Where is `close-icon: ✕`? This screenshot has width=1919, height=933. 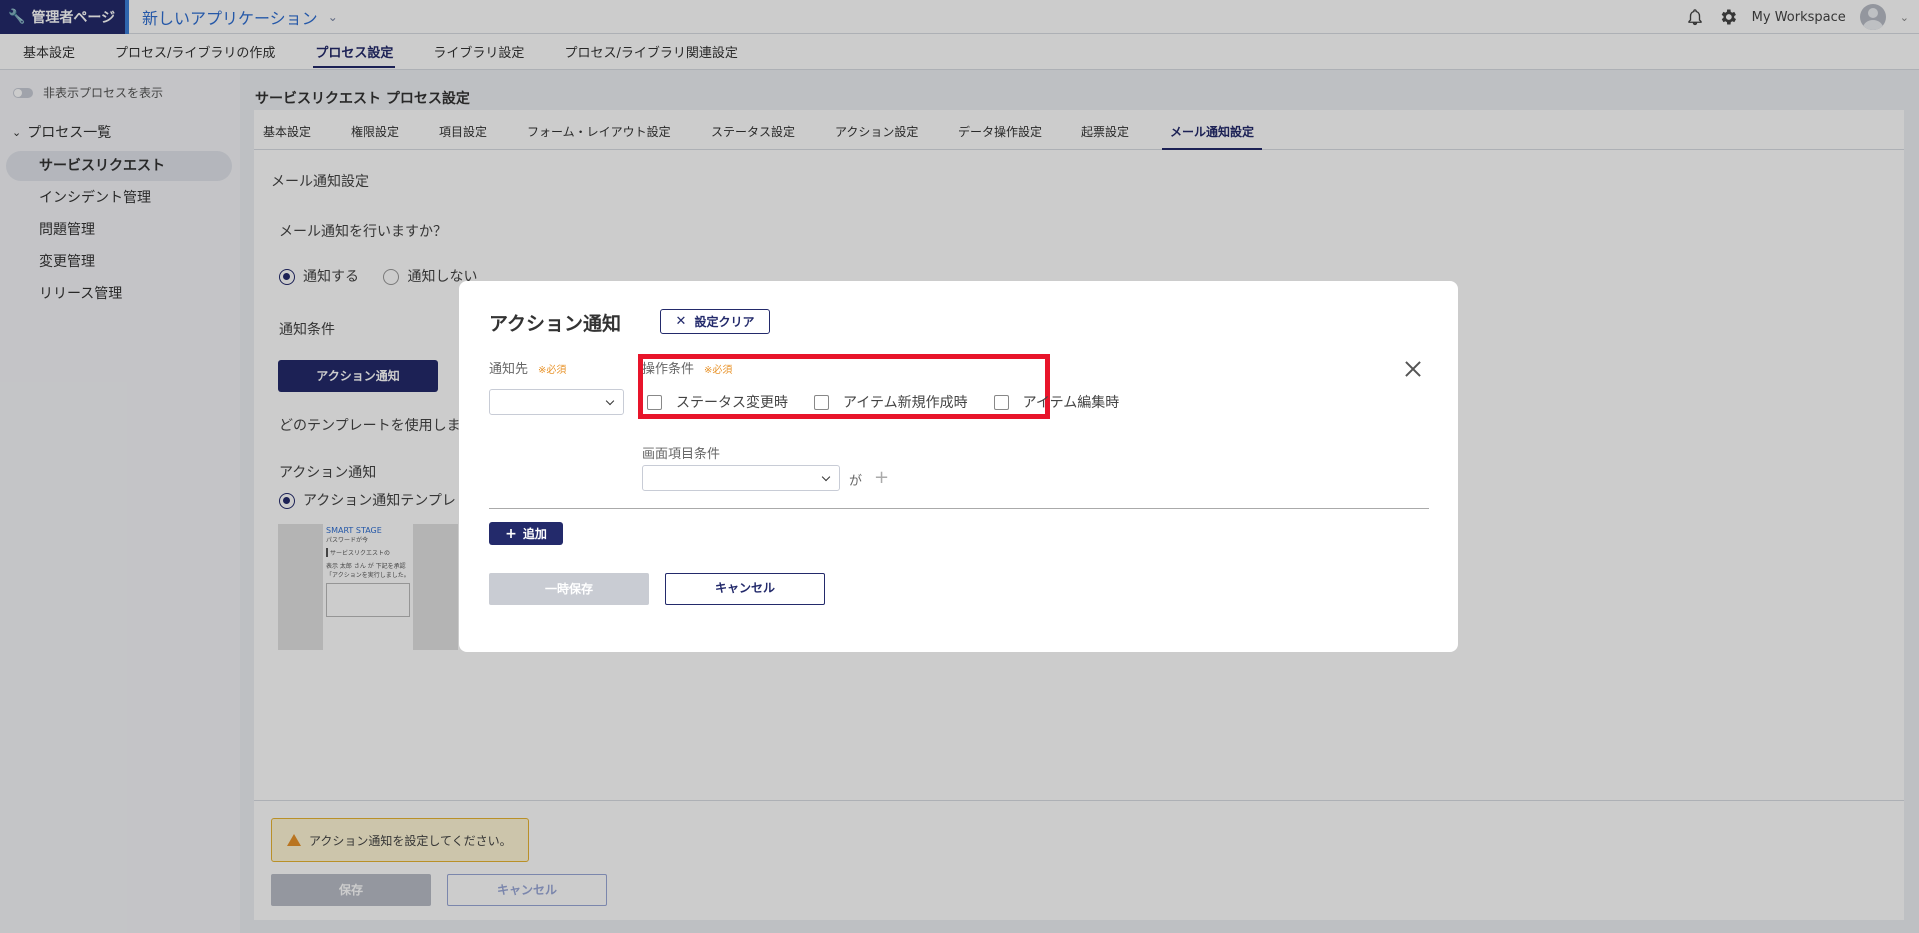 close-icon: ✕ is located at coordinates (681, 321).